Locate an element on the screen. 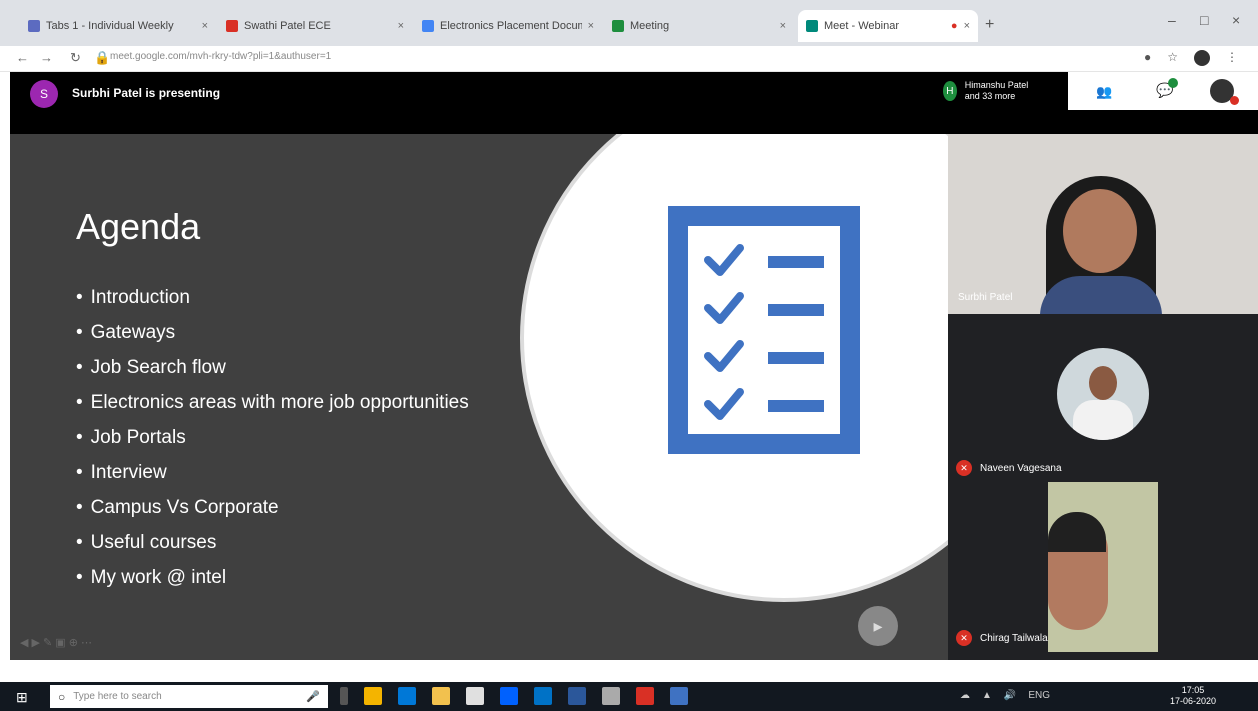  back-icon: ← is located at coordinates (22, 57).